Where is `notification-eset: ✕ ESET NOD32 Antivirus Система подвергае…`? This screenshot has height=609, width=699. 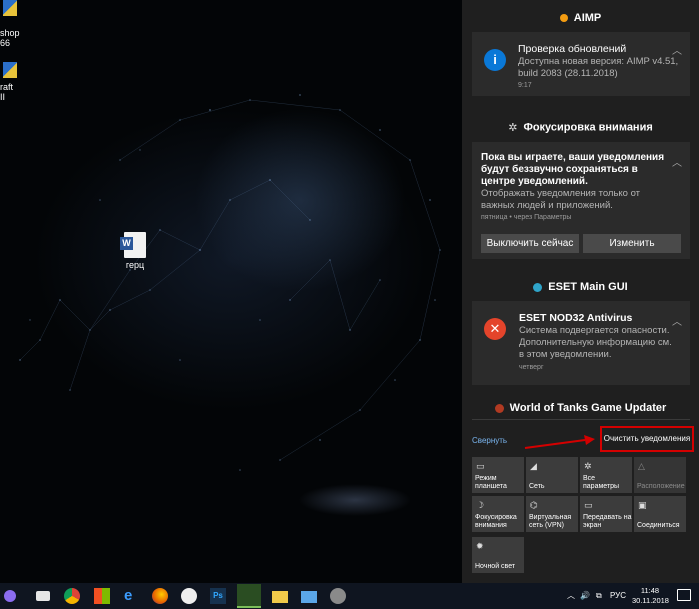
notification-eset: ✕ ESET NOD32 Antivirus Система подвергае… is located at coordinates (581, 343).